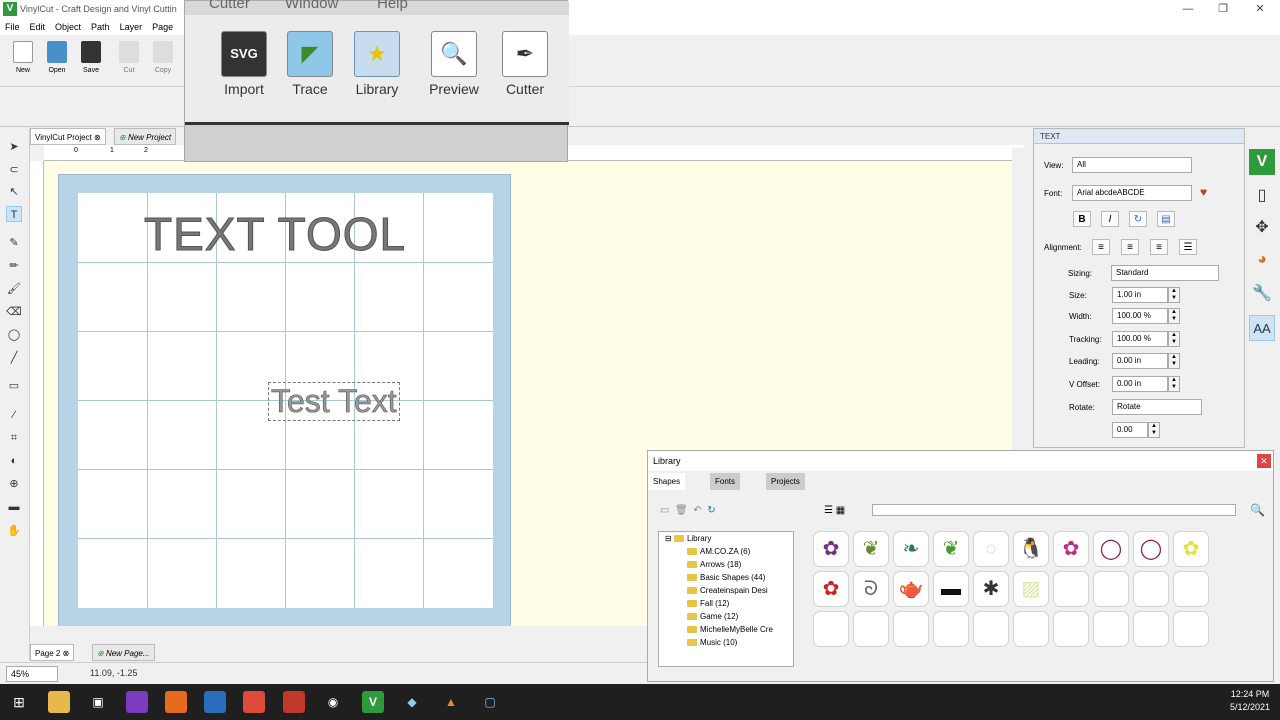 Image resolution: width=1280 pixels, height=720 pixels. Describe the element at coordinates (229, 6) in the screenshot. I see `menu-cutter: Cutter` at that location.